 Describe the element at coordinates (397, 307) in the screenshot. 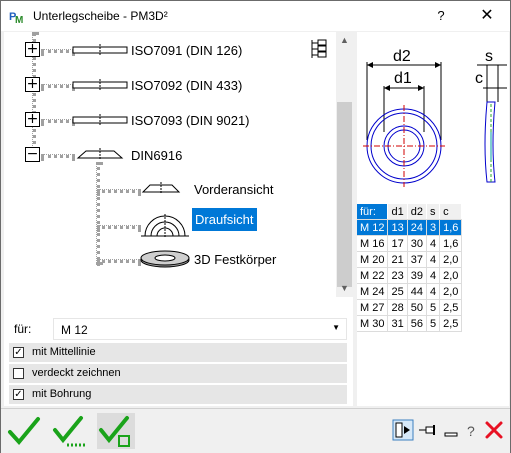

I see `table-cell: 28` at that location.